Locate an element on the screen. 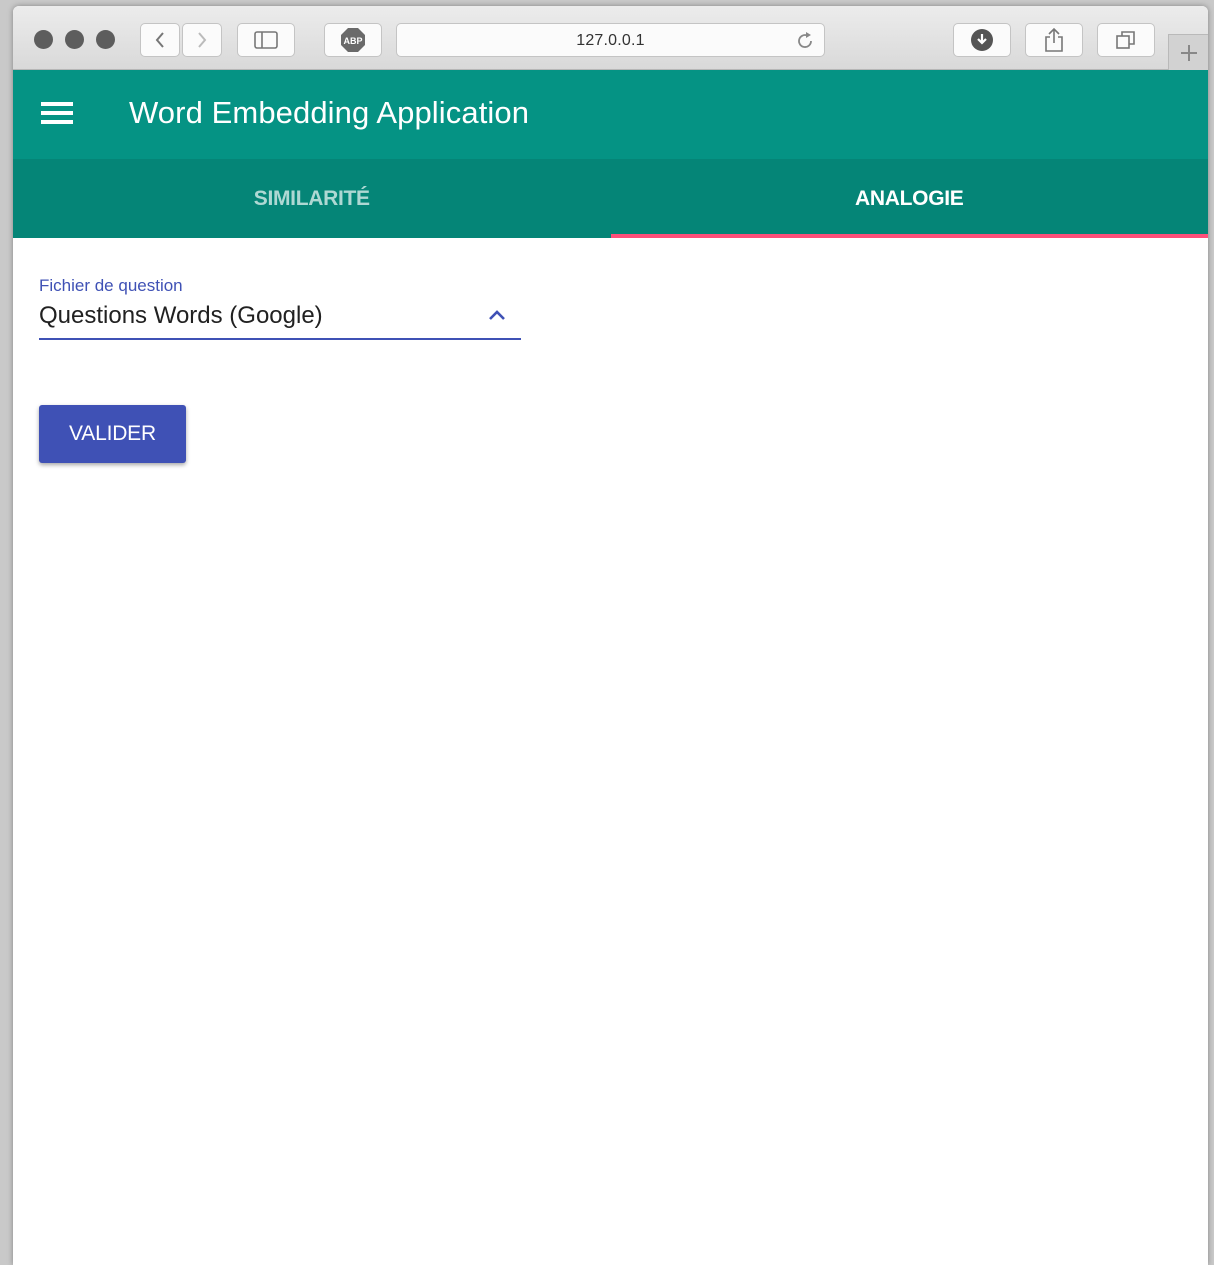 This screenshot has height=1265, width=1214. adblock-button: ABP is located at coordinates (353, 40).